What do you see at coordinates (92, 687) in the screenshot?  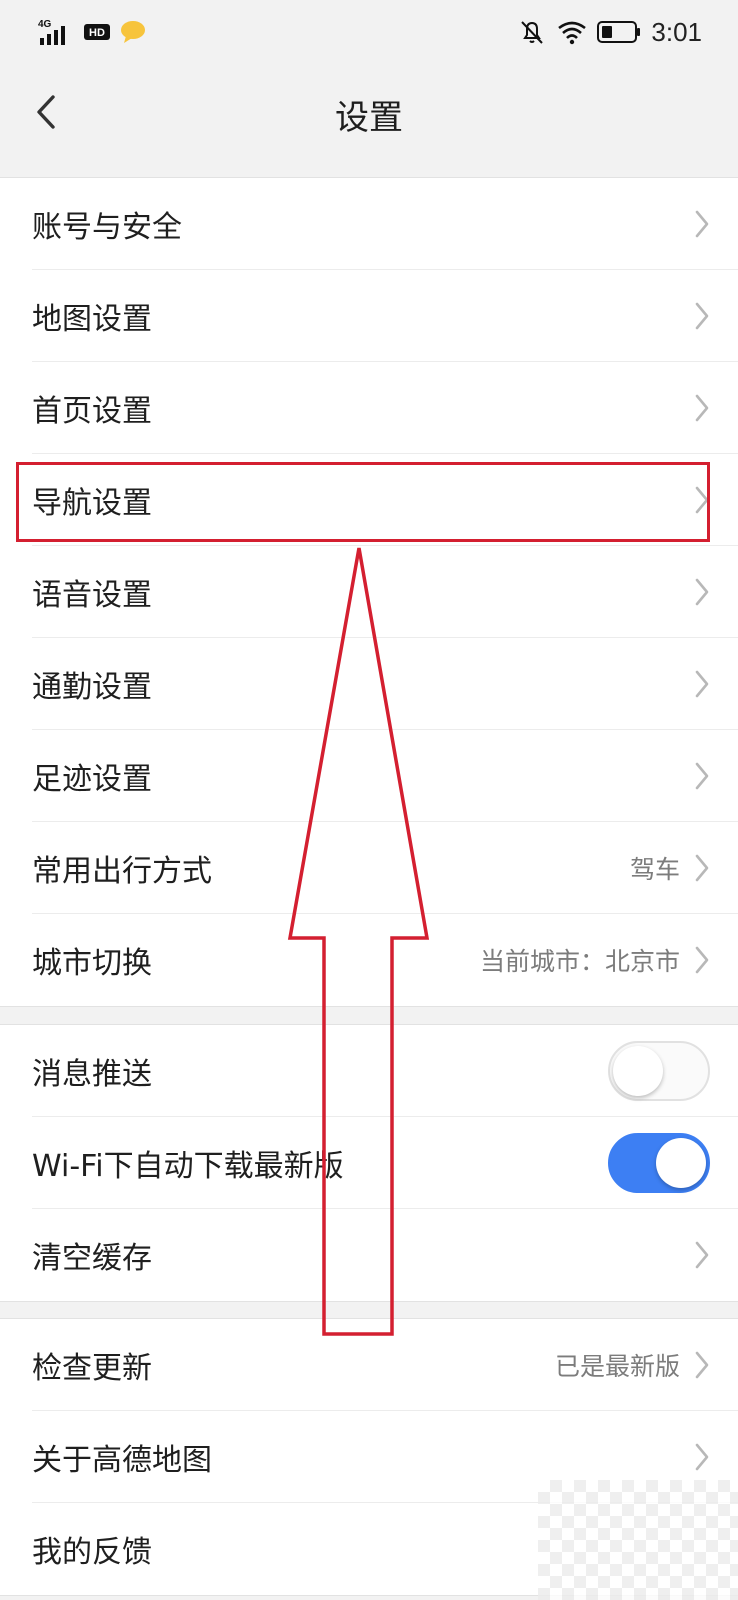 I see `row-label: 通勤设置` at bounding box center [92, 687].